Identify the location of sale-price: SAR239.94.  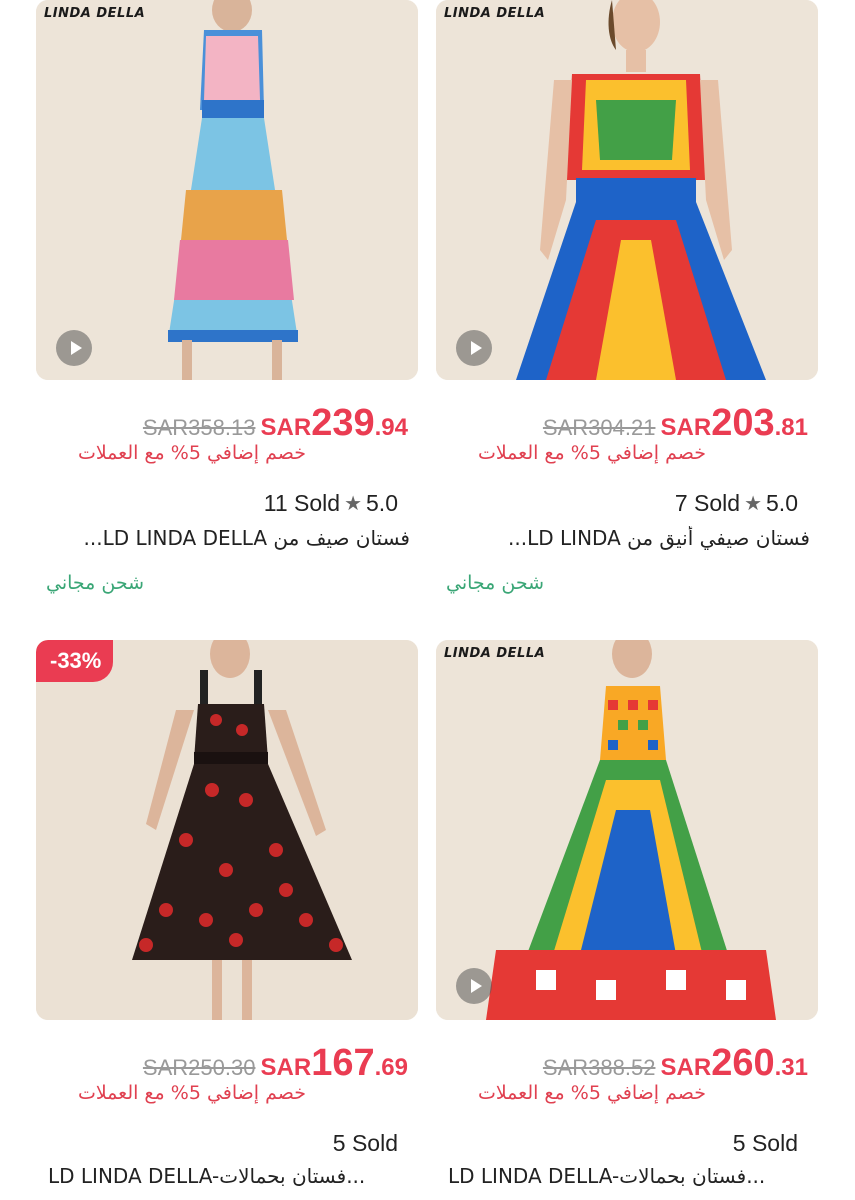
(334, 423).